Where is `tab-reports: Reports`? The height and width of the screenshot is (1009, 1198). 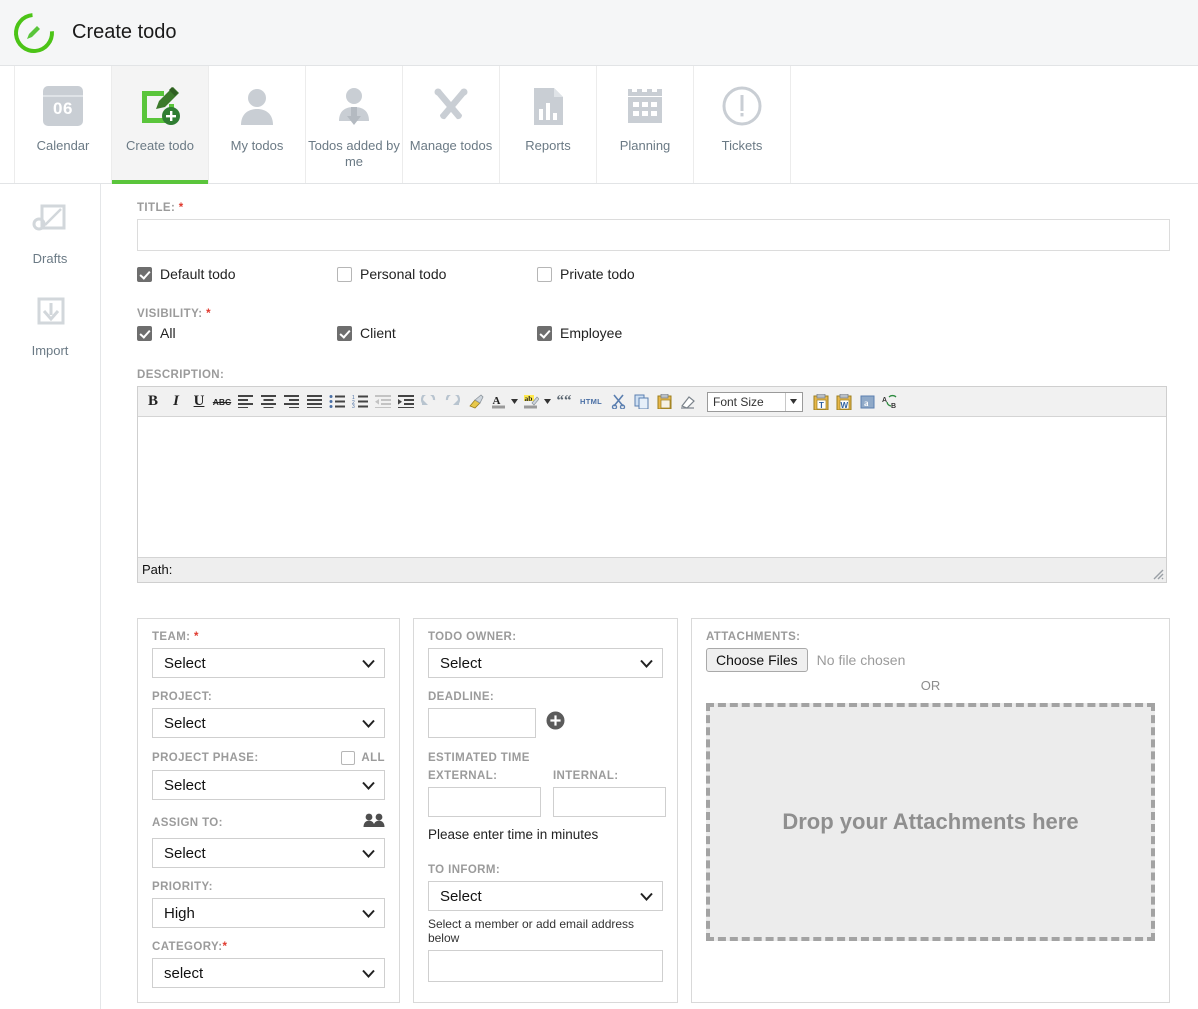 tab-reports: Reports is located at coordinates (548, 124).